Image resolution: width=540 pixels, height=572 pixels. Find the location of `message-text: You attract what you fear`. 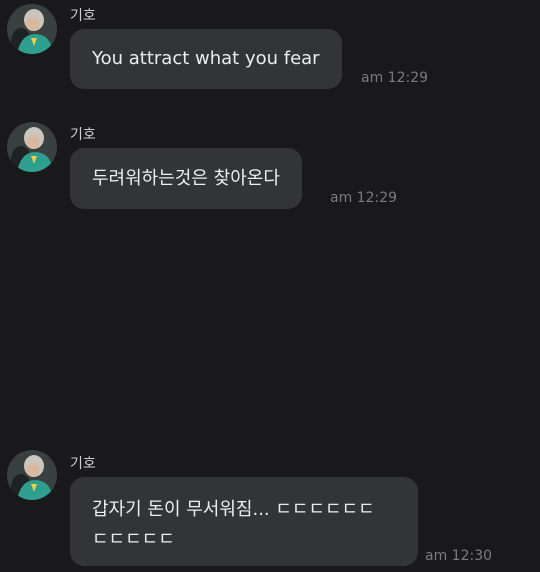

message-text: You attract what you fear is located at coordinates (206, 58).